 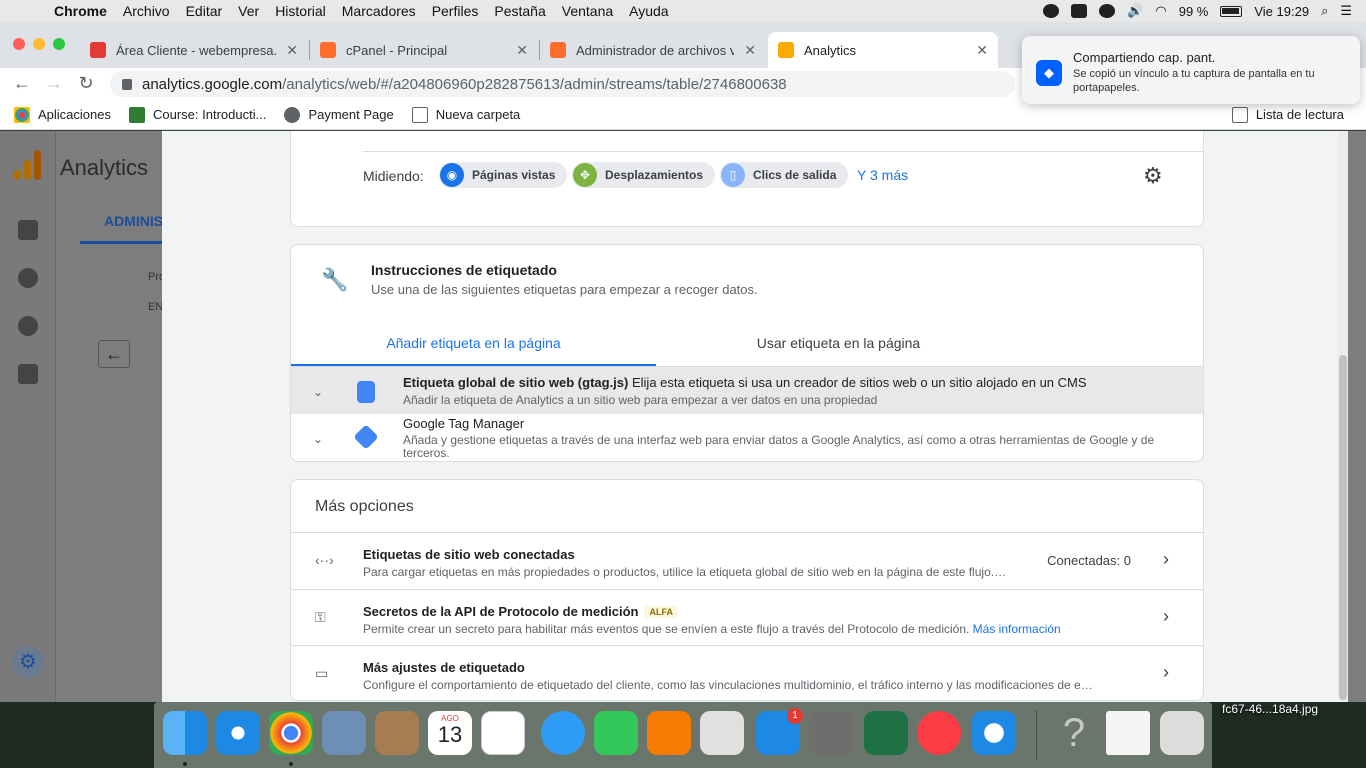 I want to click on messages-icon, so click(x=563, y=733).